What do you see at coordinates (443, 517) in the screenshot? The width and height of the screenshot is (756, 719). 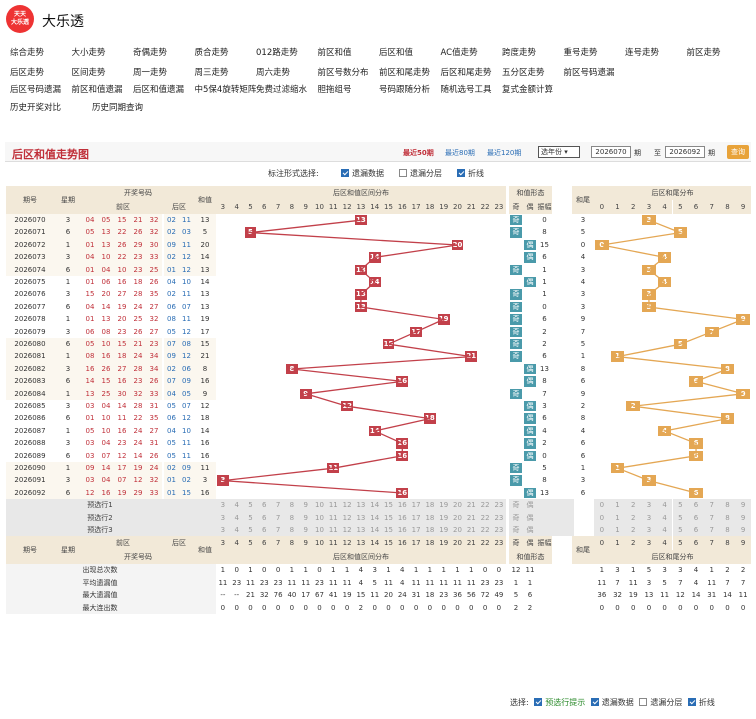 I see `predict-dist-cell: 19` at bounding box center [443, 517].